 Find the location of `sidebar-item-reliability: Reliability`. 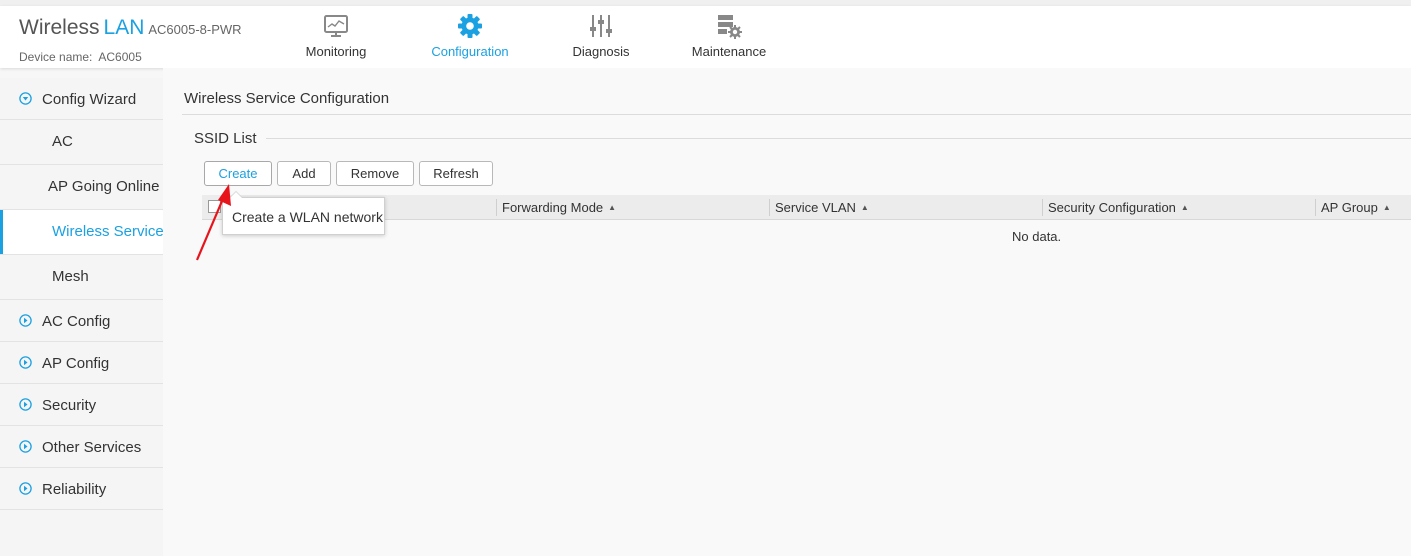

sidebar-item-reliability: Reliability is located at coordinates (81, 489).